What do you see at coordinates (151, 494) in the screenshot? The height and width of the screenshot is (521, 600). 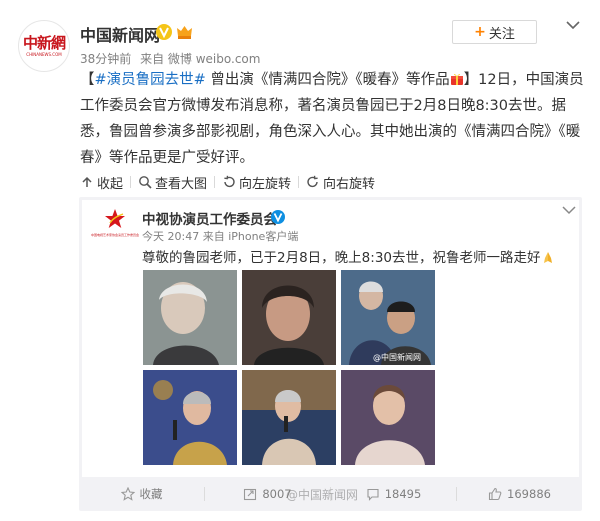 I see `collect-label: 收藏` at bounding box center [151, 494].